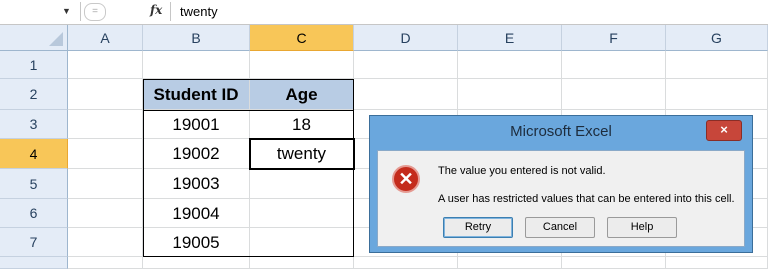 This screenshot has height=269, width=768. What do you see at coordinates (196, 124) in the screenshot?
I see `cell-b3: 19001` at bounding box center [196, 124].